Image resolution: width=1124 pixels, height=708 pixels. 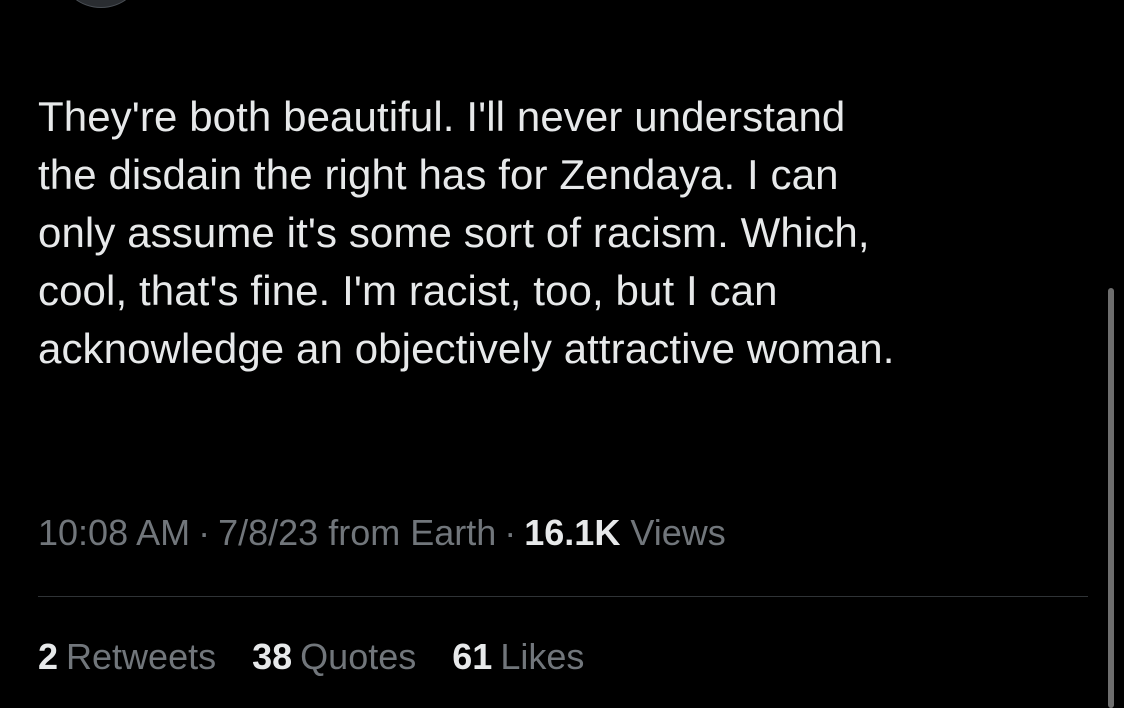 I want to click on scrollbar, so click(x=1111, y=498).